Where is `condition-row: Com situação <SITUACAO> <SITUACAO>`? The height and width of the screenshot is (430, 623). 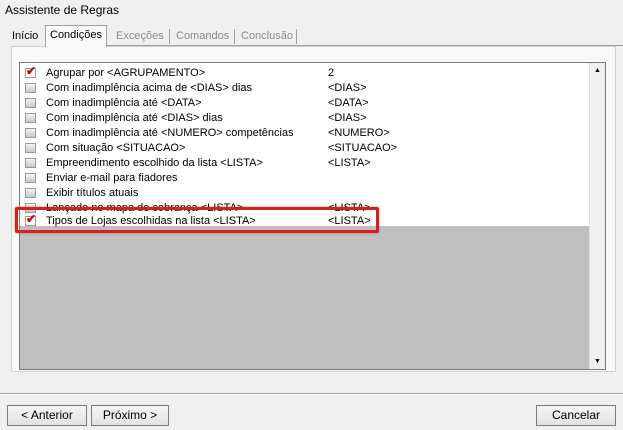 condition-row: Com situação <SITUACAO> <SITUACAO> is located at coordinates (304, 148).